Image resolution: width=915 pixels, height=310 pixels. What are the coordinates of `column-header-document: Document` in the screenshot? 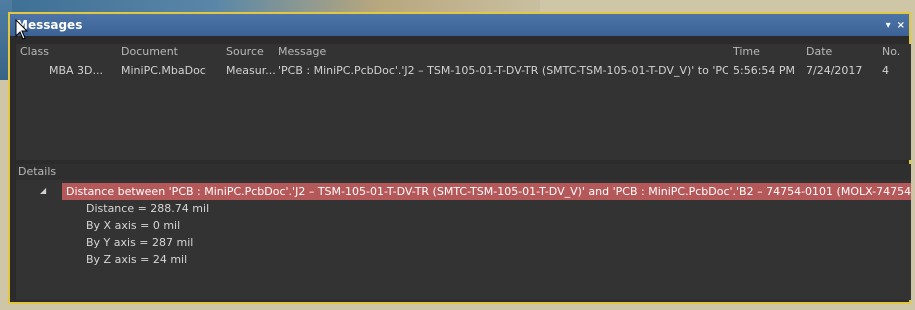 It's located at (149, 52).